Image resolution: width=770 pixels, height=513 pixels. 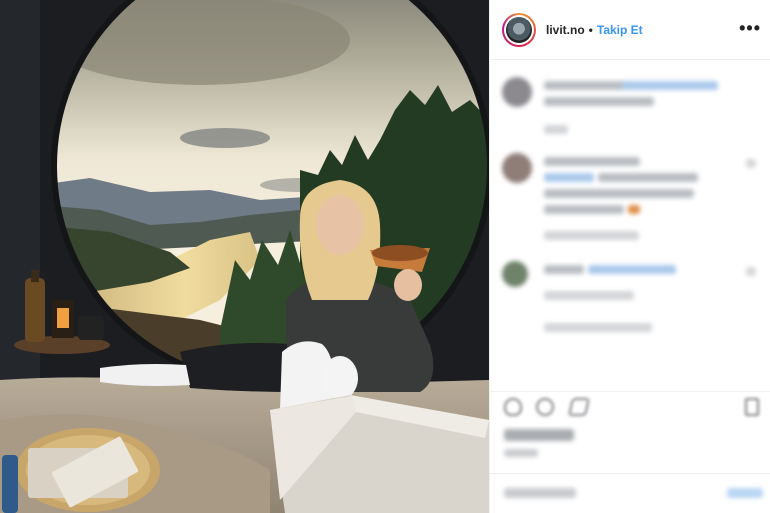 What do you see at coordinates (745, 493) in the screenshot?
I see `post-comment-button` at bounding box center [745, 493].